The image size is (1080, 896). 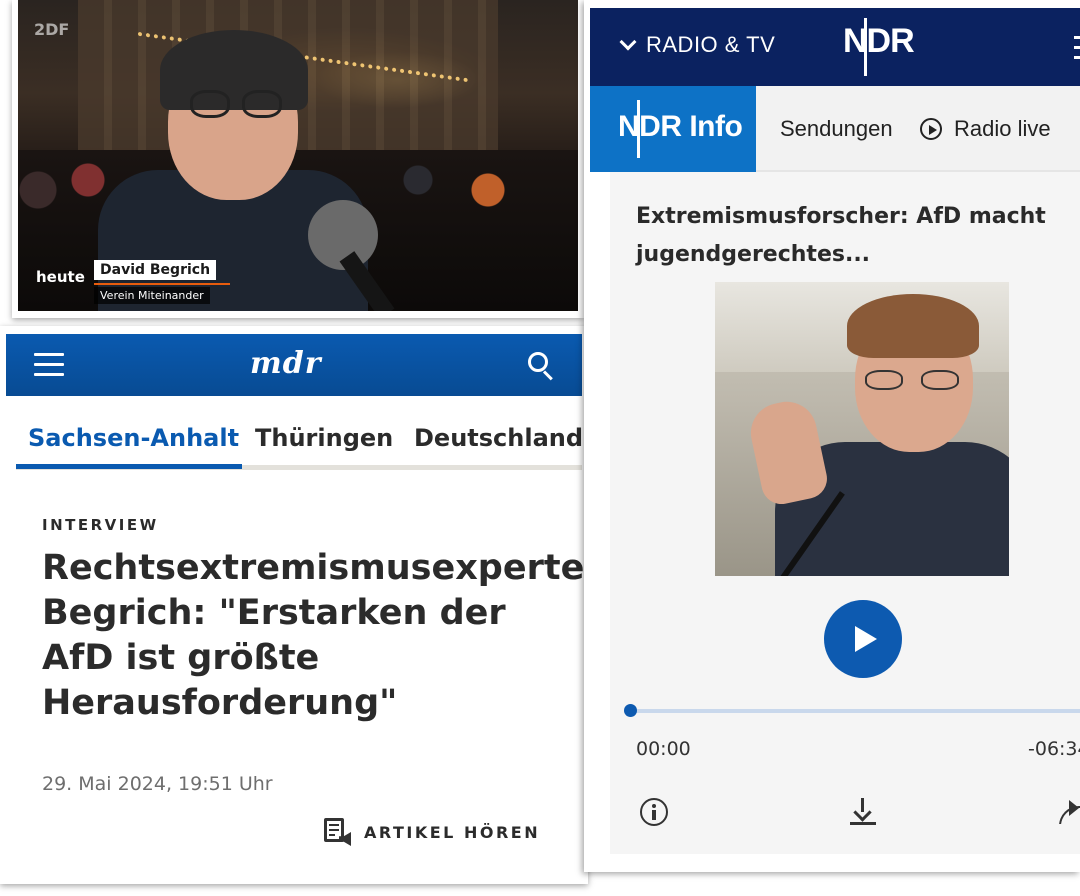 What do you see at coordinates (152, 295) in the screenshot?
I see `lower-third-organization: Verein Miteinander` at bounding box center [152, 295].